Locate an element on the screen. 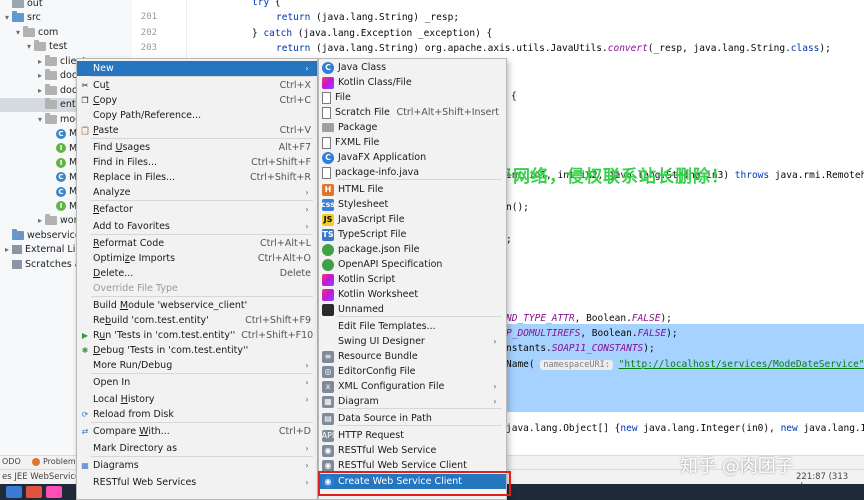 This screenshot has width=864, height=500. menu-item-openapi-specification: OpenAPI Specification is located at coordinates (412, 264).